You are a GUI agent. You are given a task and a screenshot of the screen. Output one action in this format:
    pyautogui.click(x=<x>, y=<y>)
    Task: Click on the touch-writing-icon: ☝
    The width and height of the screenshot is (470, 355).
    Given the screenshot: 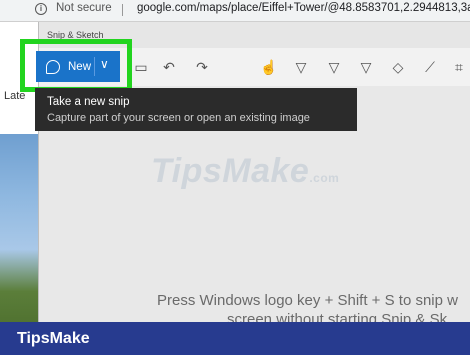 What is the action you would take?
    pyautogui.click(x=269, y=67)
    